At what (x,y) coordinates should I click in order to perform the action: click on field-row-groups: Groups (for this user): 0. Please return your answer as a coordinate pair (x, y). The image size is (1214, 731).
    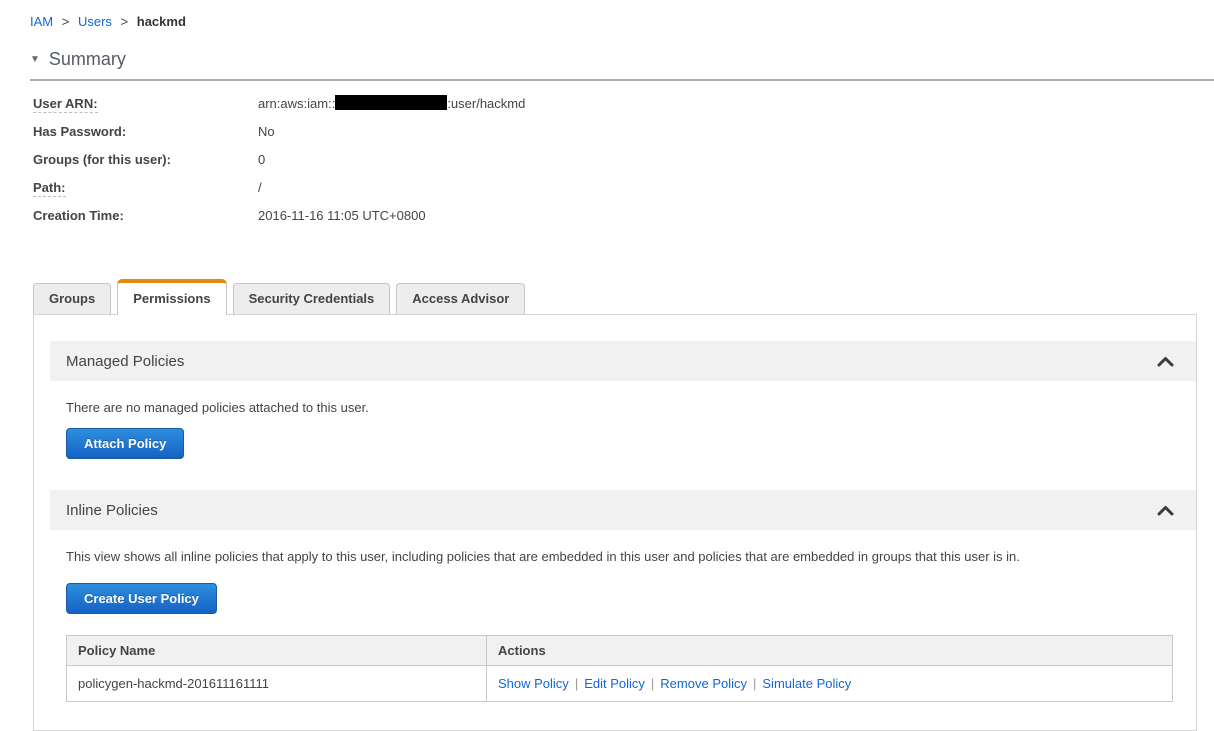
    Looking at the image, I should click on (623, 159).